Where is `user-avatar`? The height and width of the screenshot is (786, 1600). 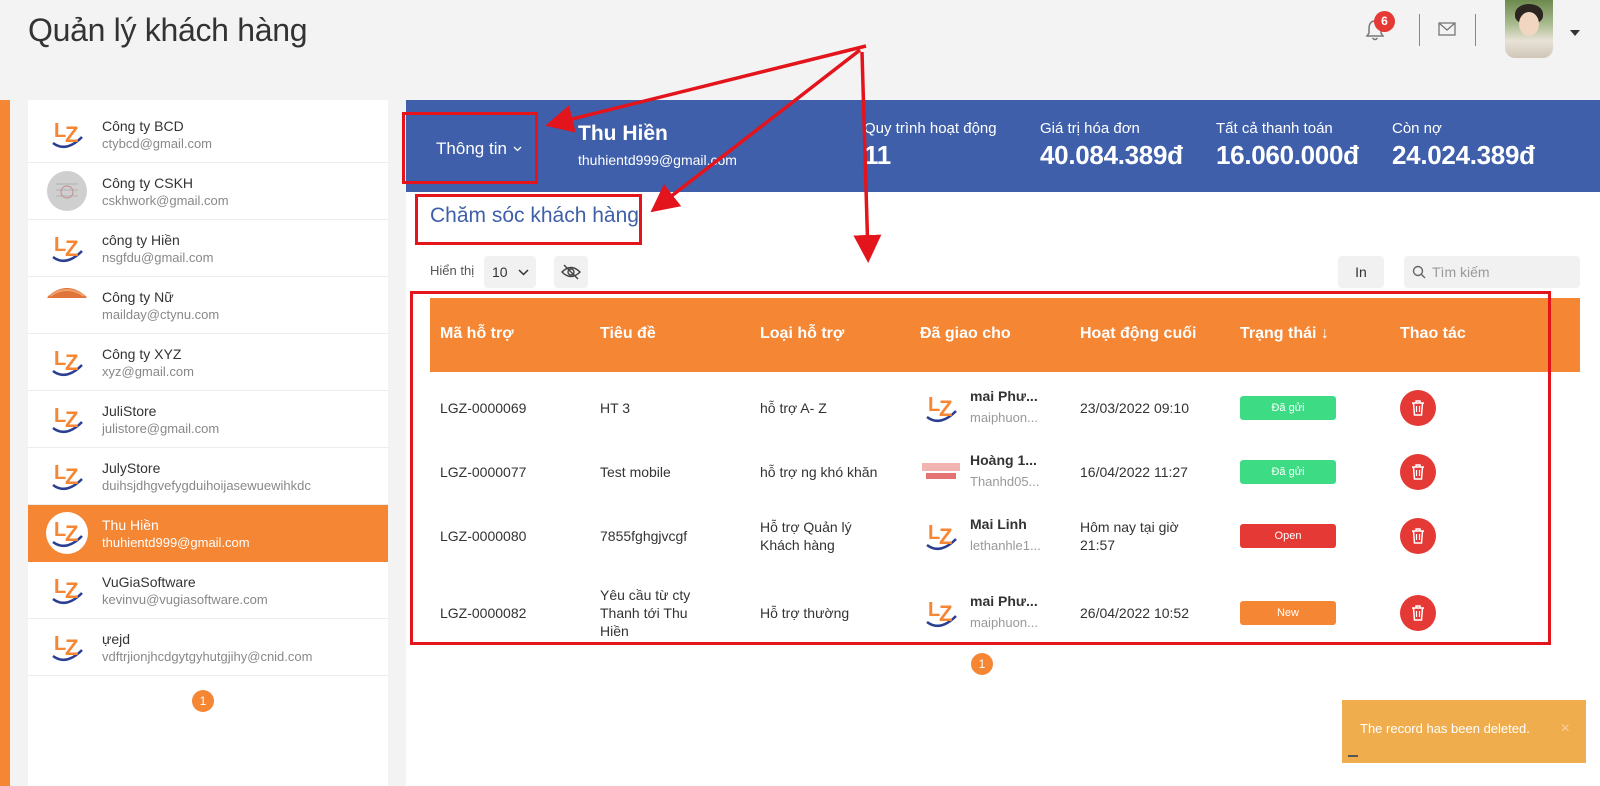
user-avatar is located at coordinates (1529, 29).